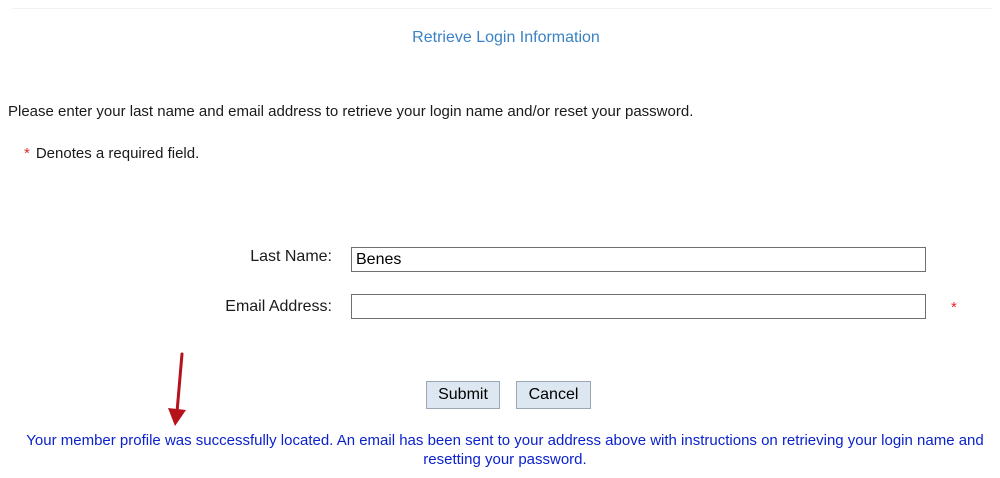  I want to click on top-divider, so click(502, 8).